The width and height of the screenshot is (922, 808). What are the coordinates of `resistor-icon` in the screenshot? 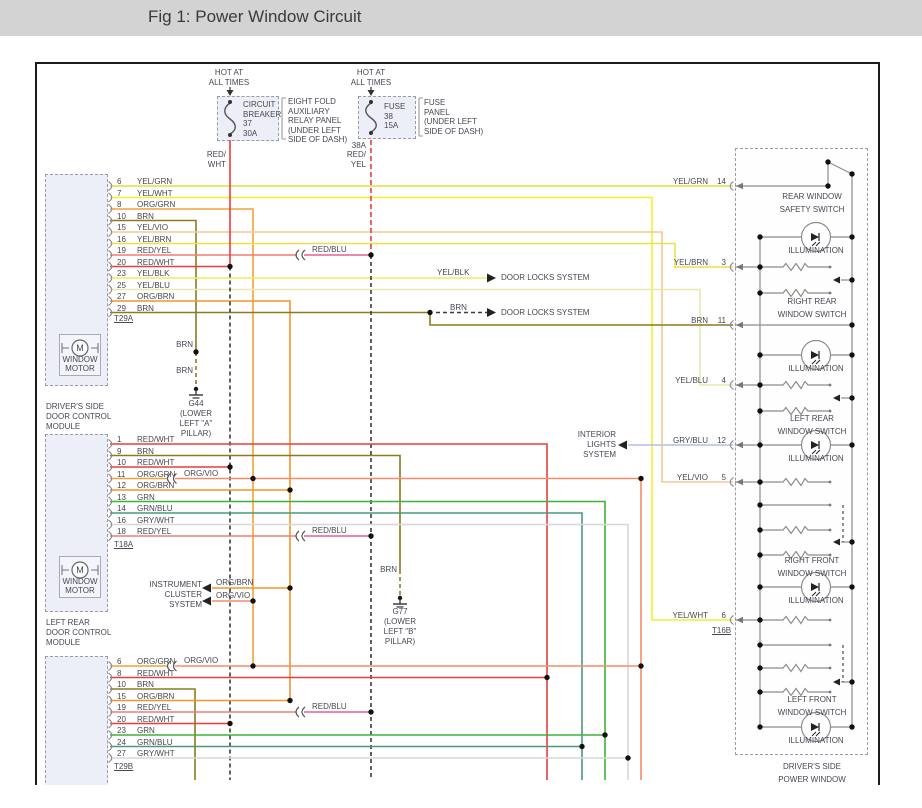 It's located at (795, 668).